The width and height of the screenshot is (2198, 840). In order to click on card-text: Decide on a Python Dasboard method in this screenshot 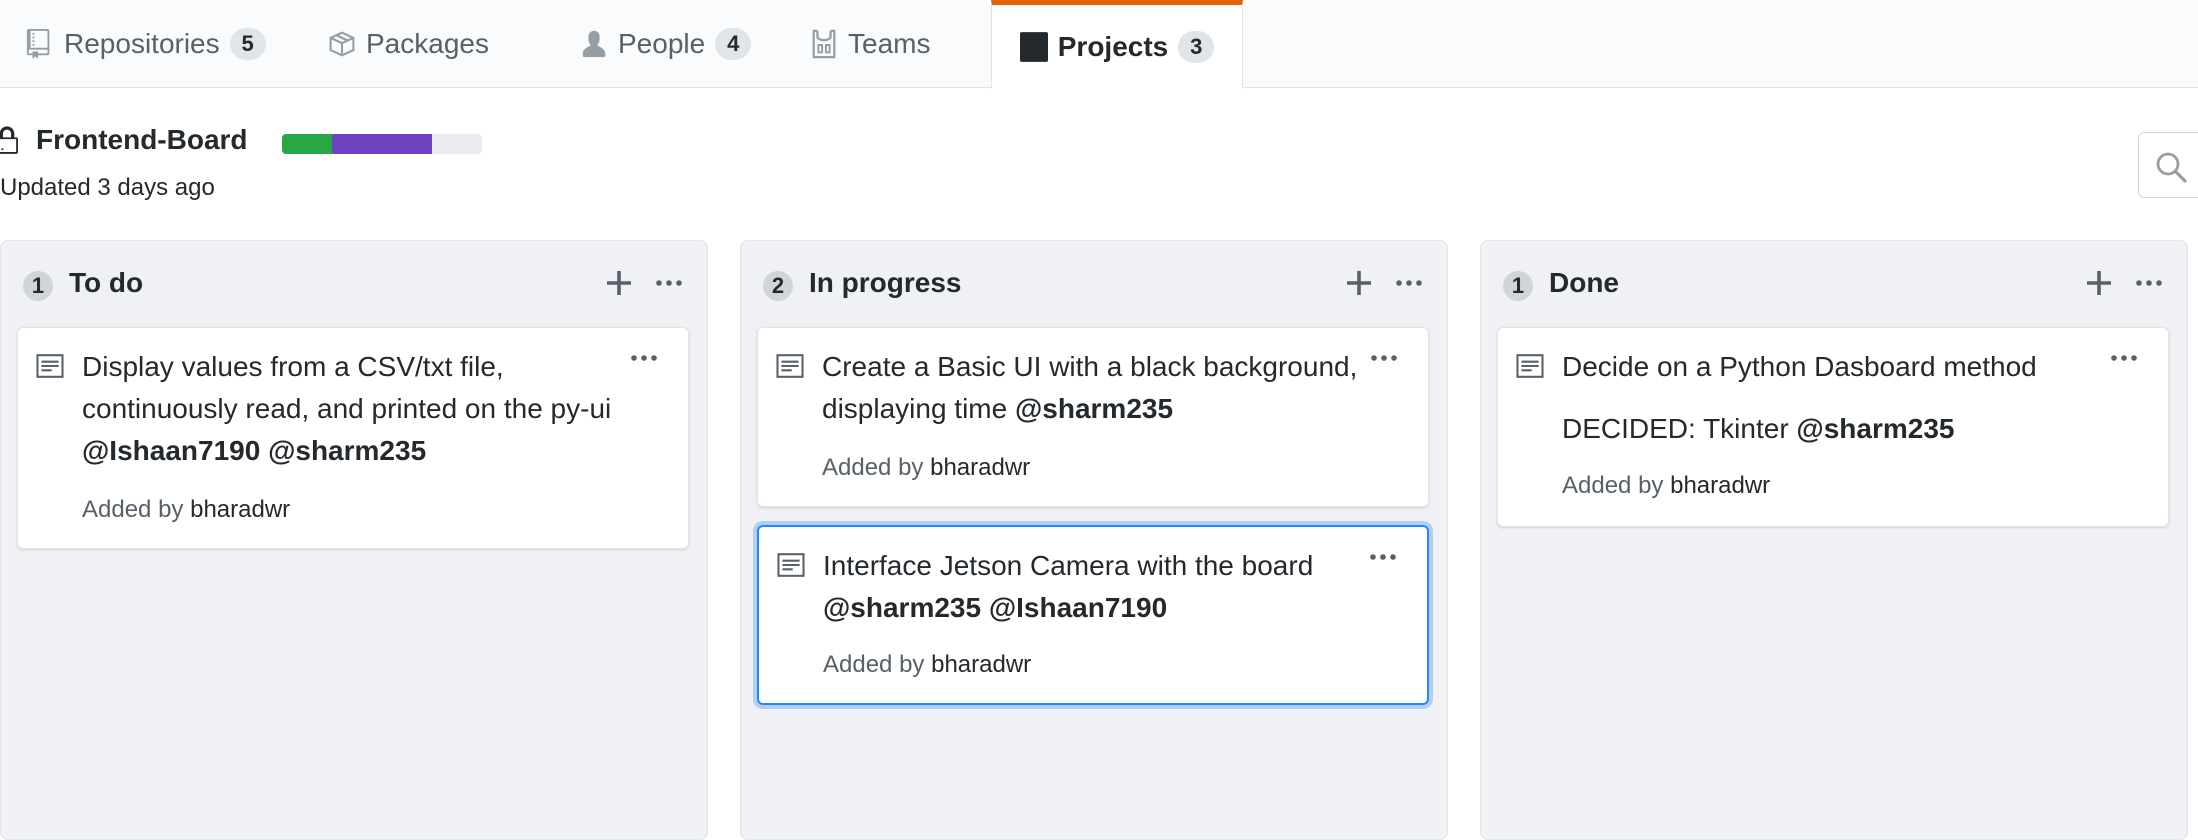, I will do `click(1799, 366)`.